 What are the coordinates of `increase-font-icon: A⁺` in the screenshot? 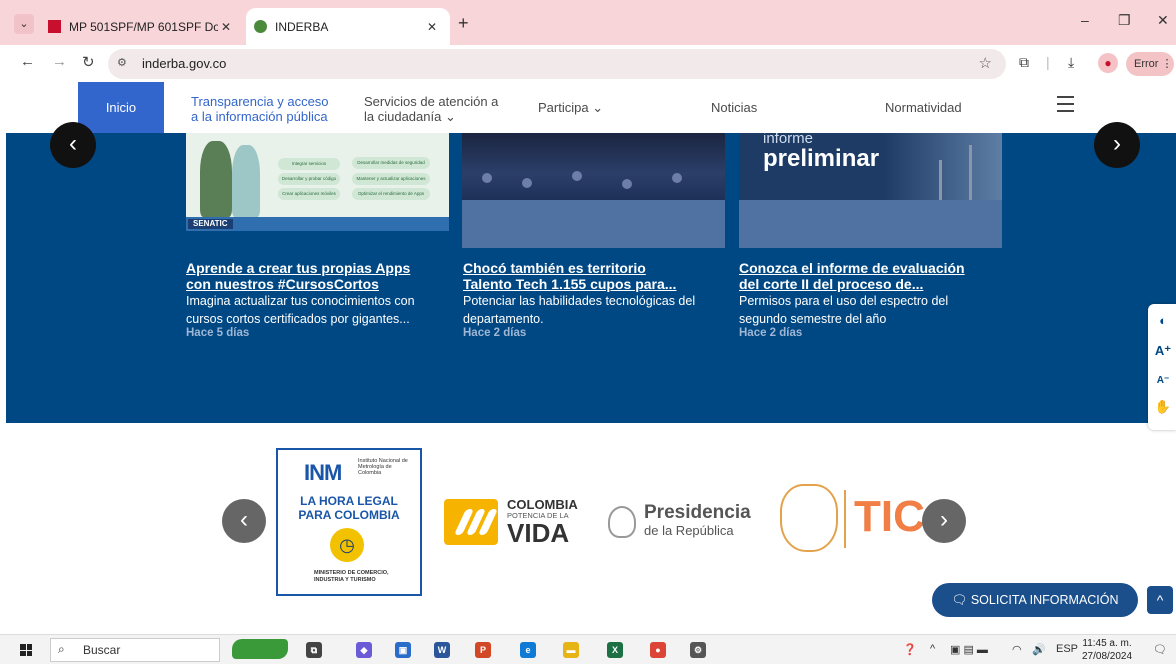 It's located at (1163, 351).